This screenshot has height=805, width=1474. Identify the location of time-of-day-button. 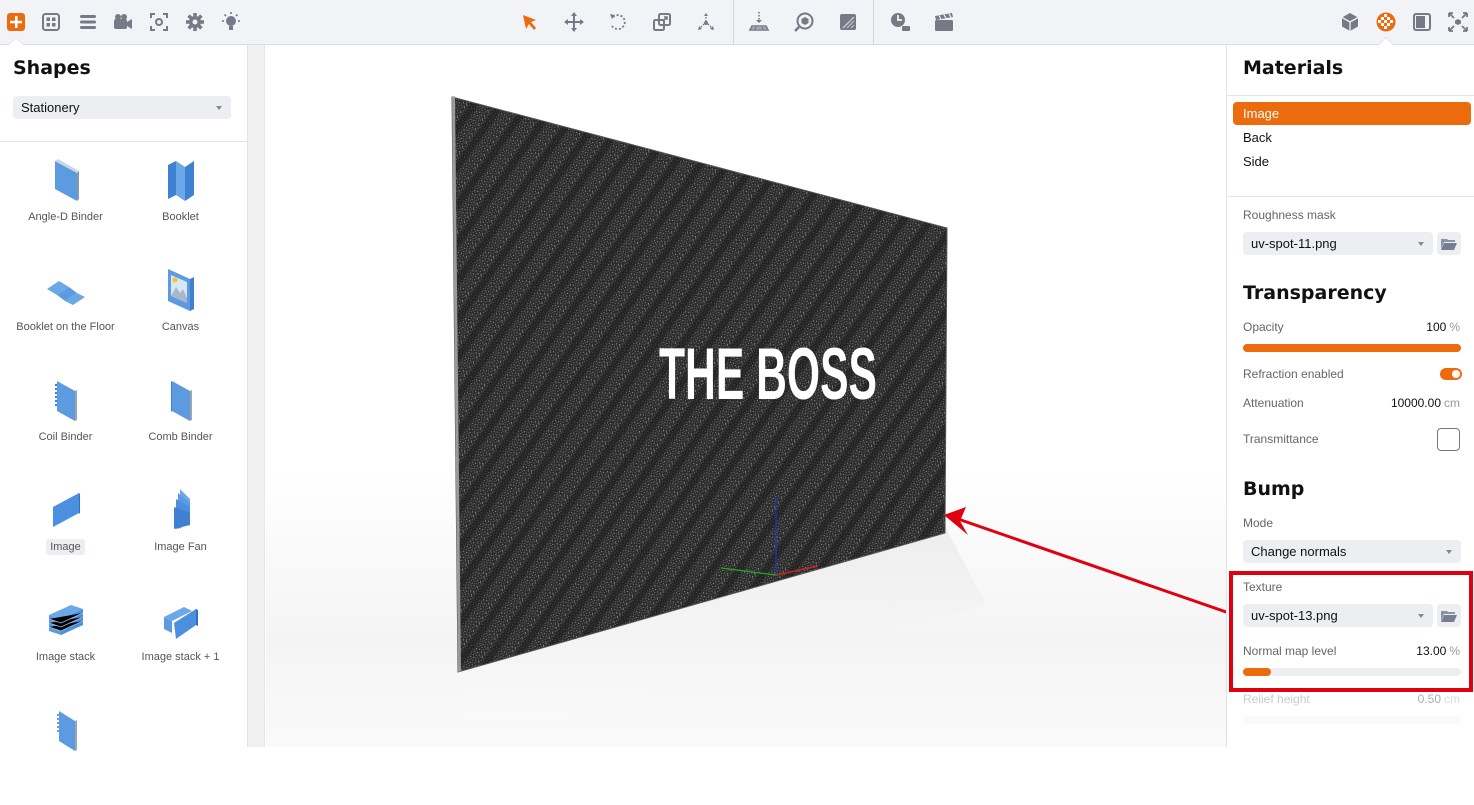
(900, 22).